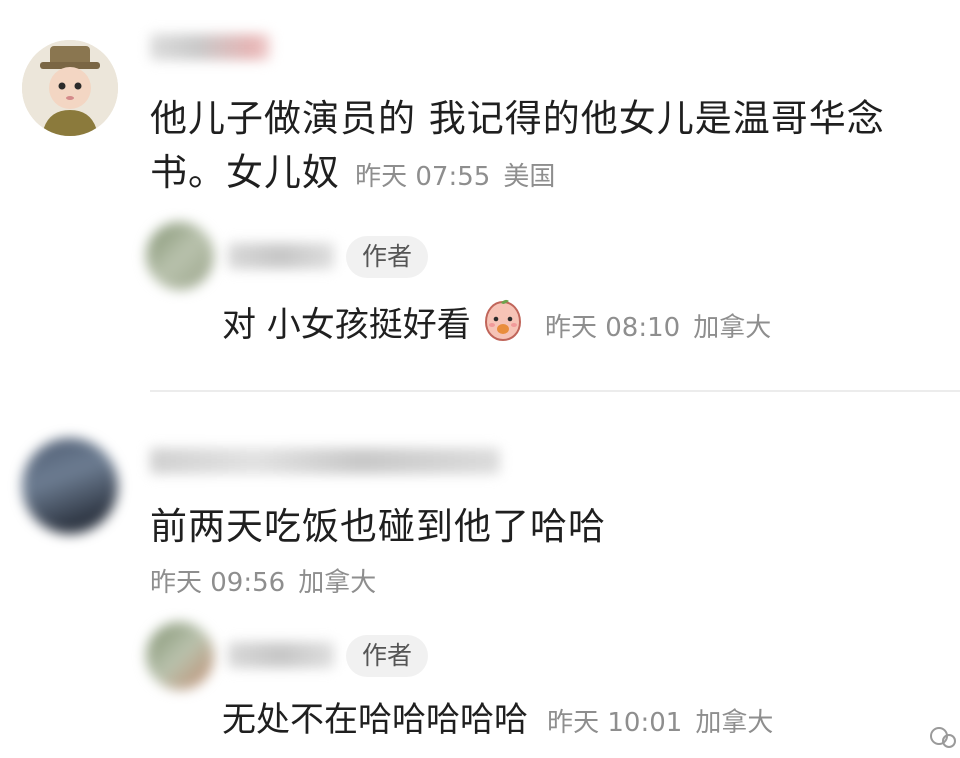 This screenshot has height=758, width=960. I want to click on comment-meta: 昨天 09:56 加拿大, so click(263, 580).